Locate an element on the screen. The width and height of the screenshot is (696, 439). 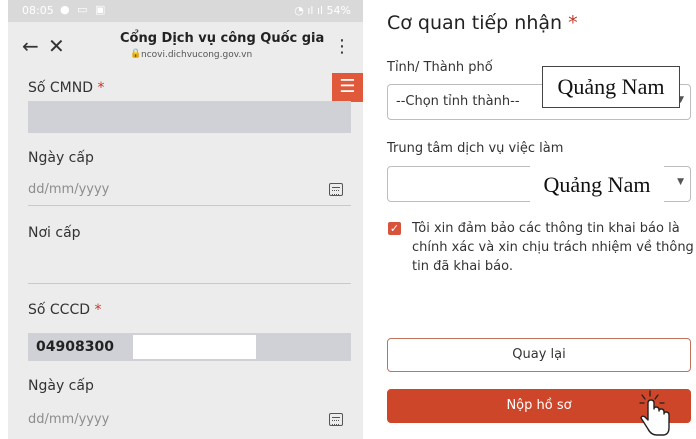
cmnd-input is located at coordinates (189, 117).